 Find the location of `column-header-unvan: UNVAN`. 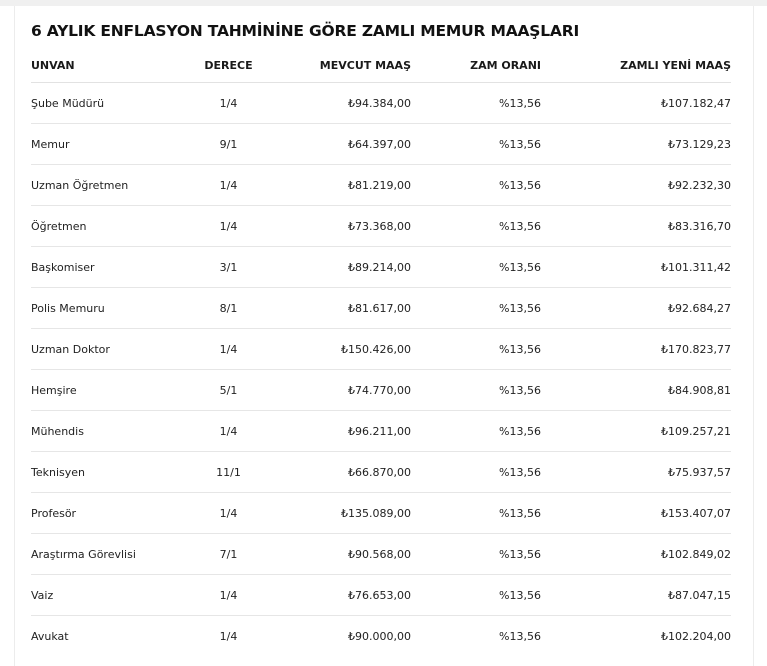

column-header-unvan: UNVAN is located at coordinates (113, 65).